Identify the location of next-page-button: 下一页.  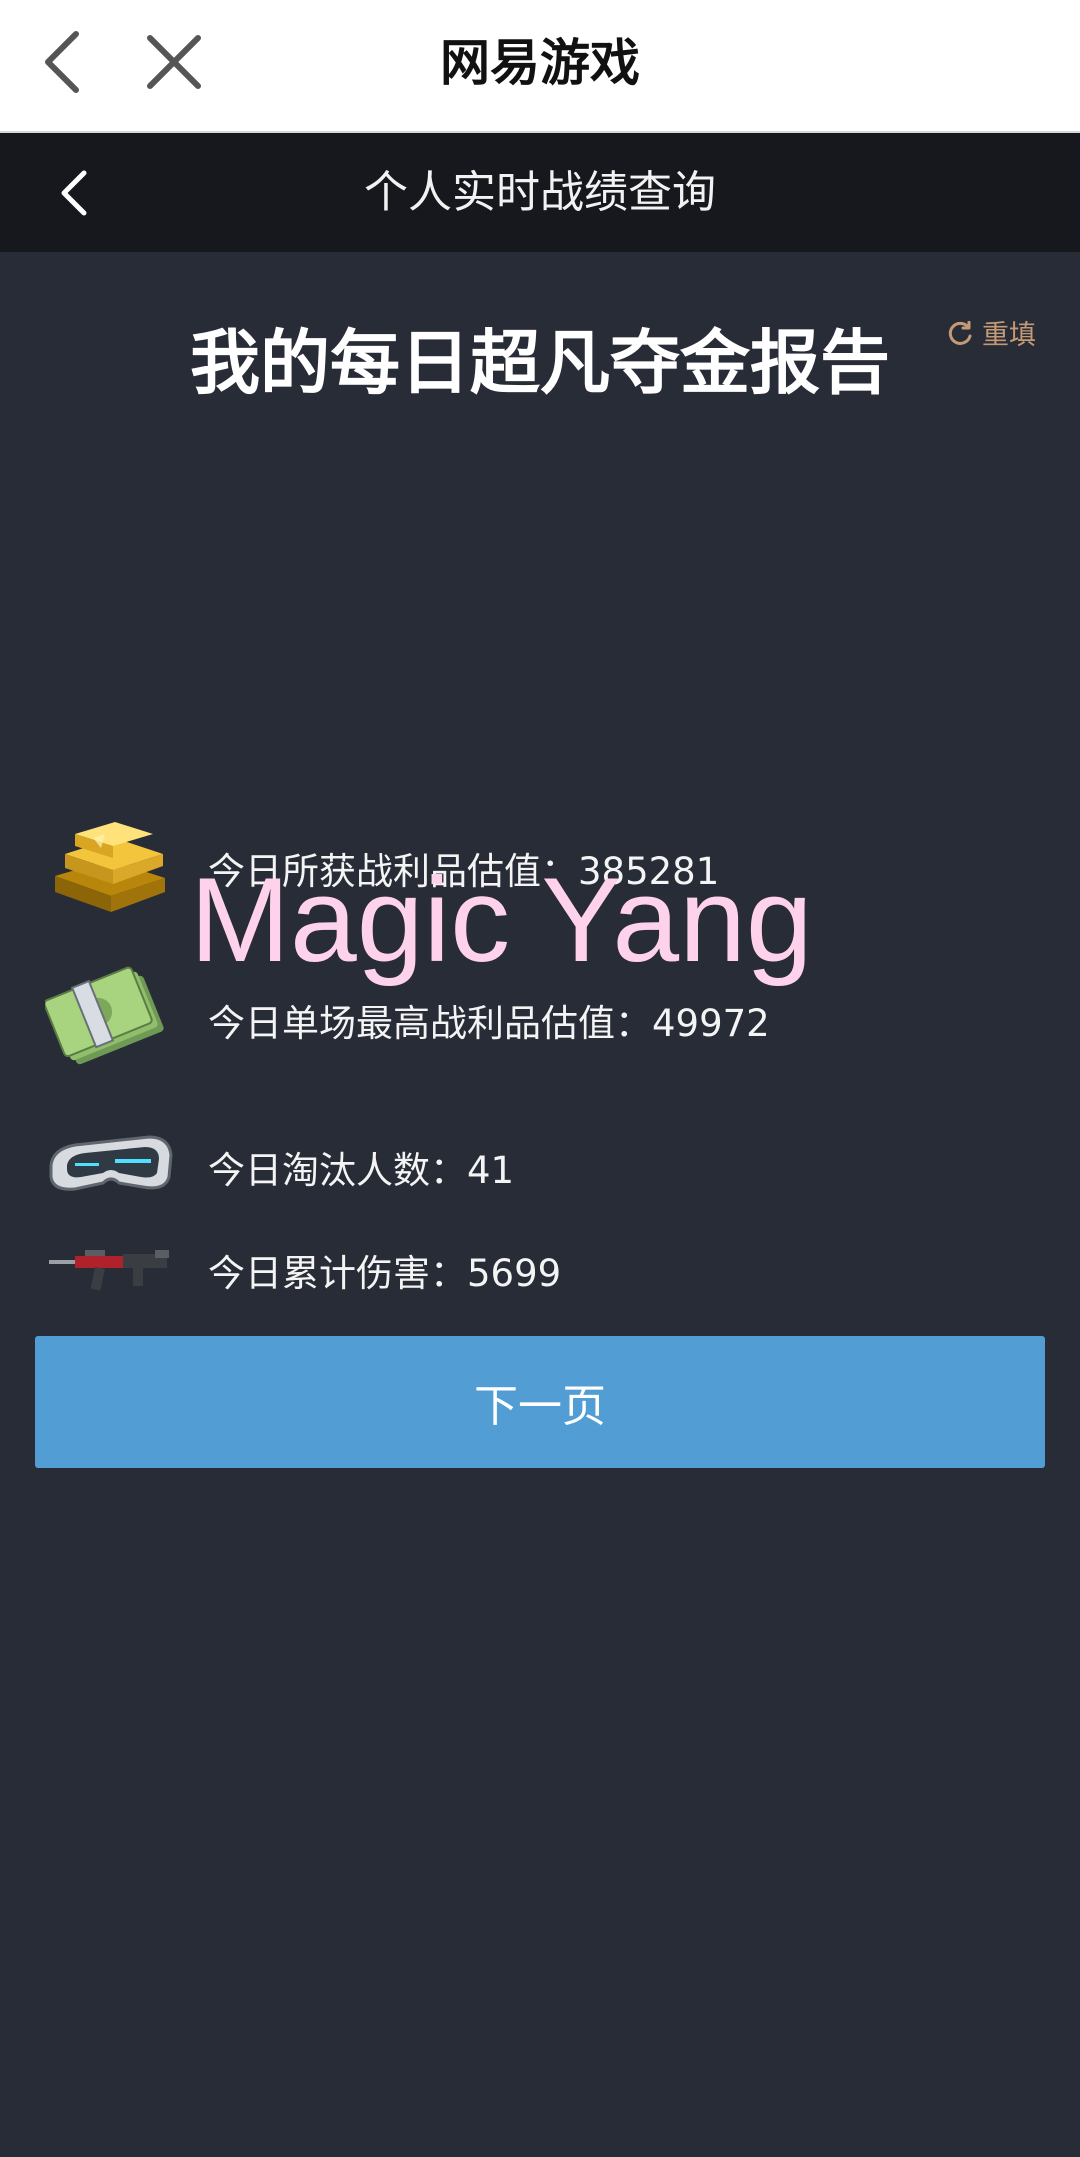
(540, 1402).